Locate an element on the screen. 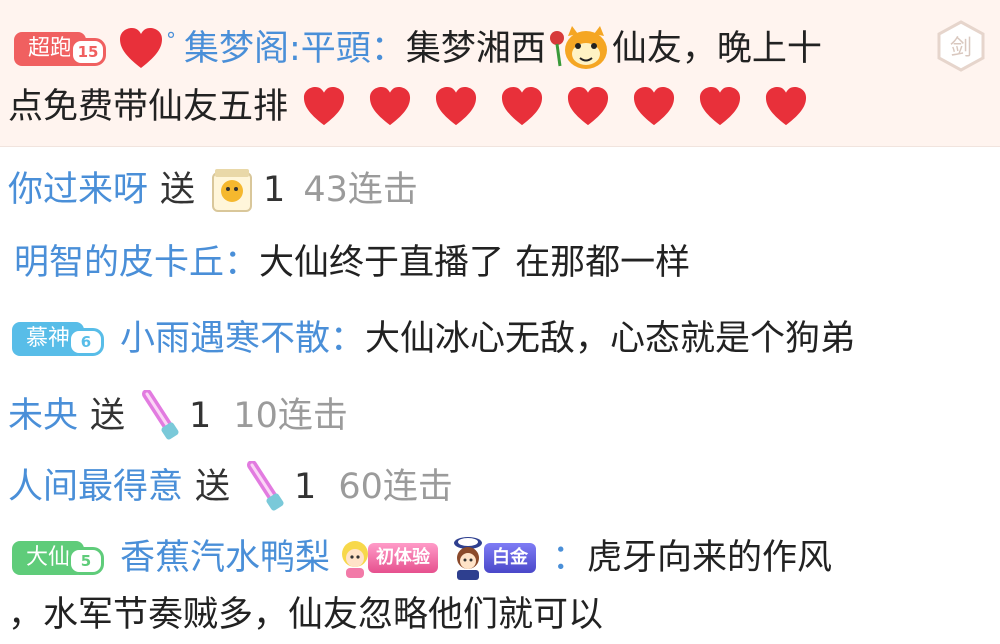 The height and width of the screenshot is (644, 1000). message-text: 大仙终于直播了 在那都一样 is located at coordinates (475, 263).